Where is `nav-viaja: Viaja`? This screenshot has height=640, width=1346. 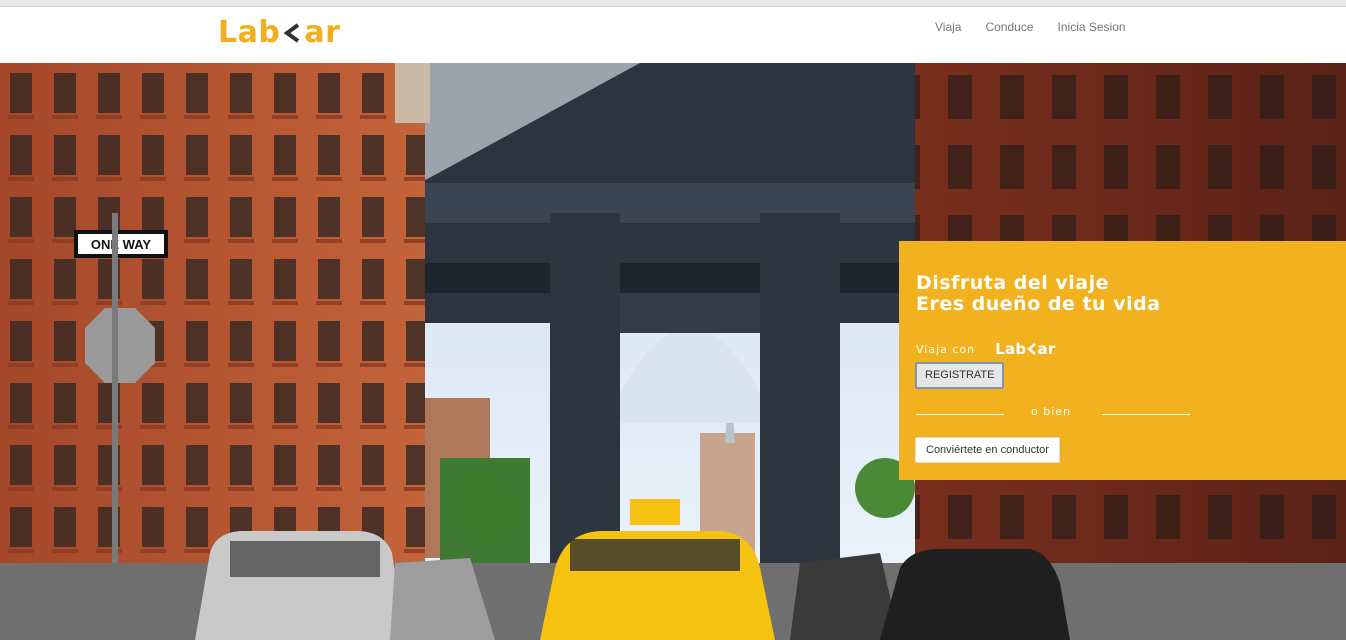
nav-viaja: Viaja is located at coordinates (948, 27).